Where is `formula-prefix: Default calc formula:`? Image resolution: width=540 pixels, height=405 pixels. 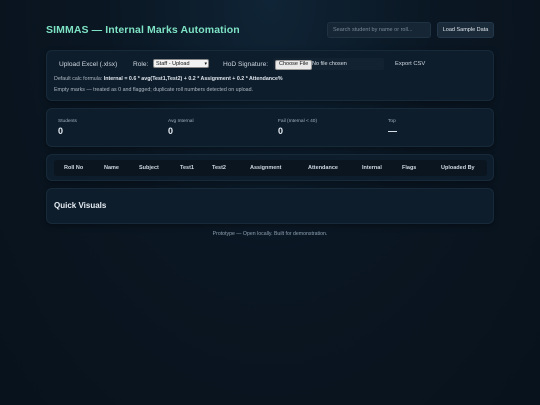 formula-prefix: Default calc formula: is located at coordinates (78, 79).